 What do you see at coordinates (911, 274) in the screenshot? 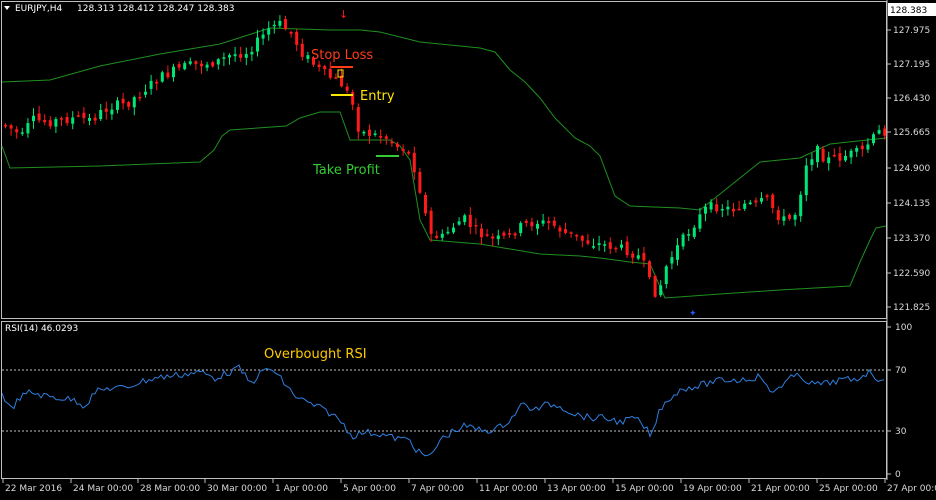
I see `price-tick-label: 122.590` at bounding box center [911, 274].